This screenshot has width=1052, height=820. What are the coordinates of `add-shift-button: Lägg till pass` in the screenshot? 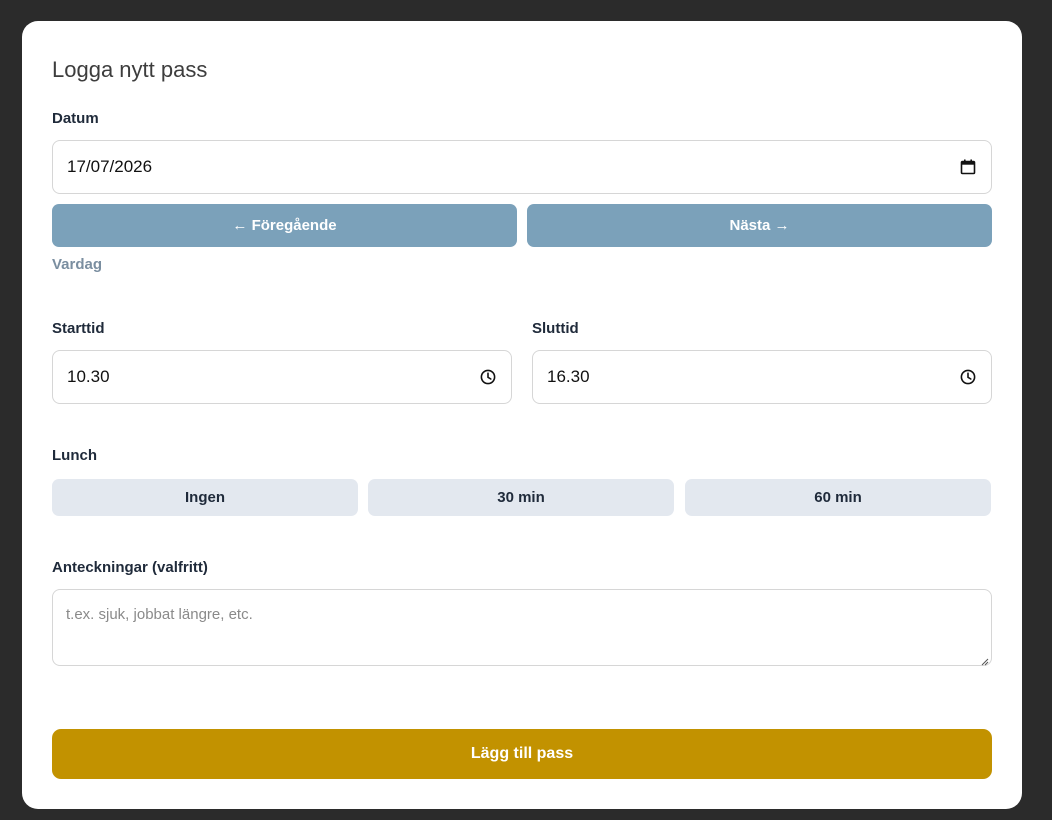 It's located at (522, 754).